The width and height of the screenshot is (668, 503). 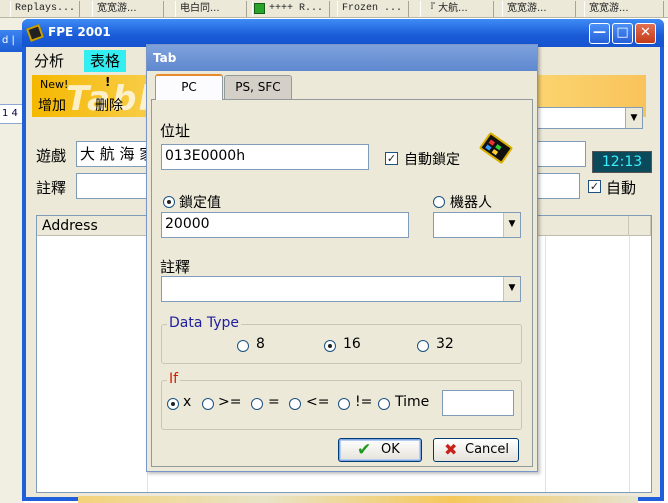 I want to click on ok-label: OK, so click(x=390, y=449).